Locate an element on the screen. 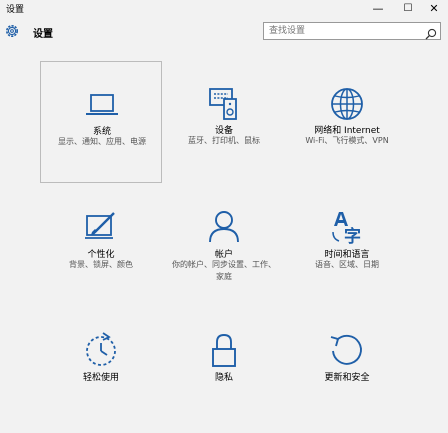 The width and height of the screenshot is (448, 433). globe-icon is located at coordinates (347, 104).